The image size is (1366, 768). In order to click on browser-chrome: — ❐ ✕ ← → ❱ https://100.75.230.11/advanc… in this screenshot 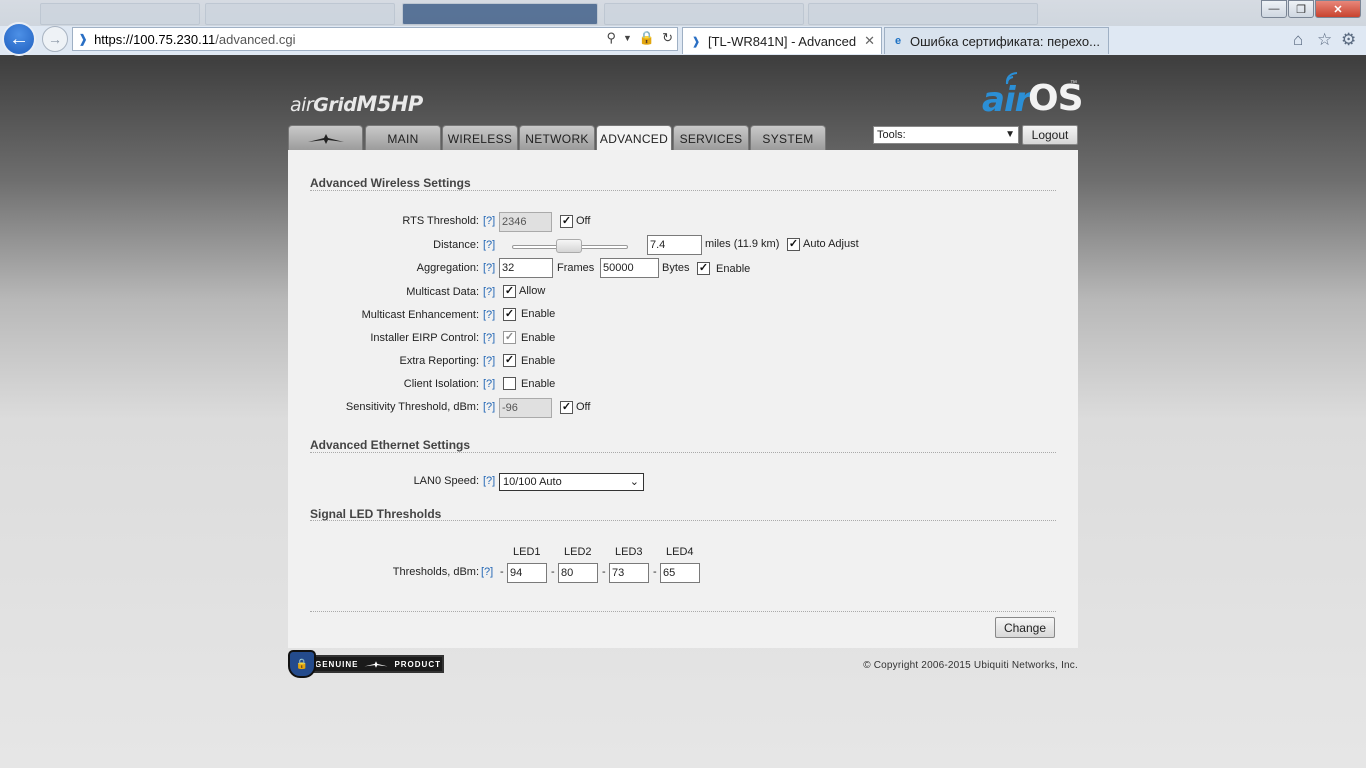, I will do `click(683, 28)`.